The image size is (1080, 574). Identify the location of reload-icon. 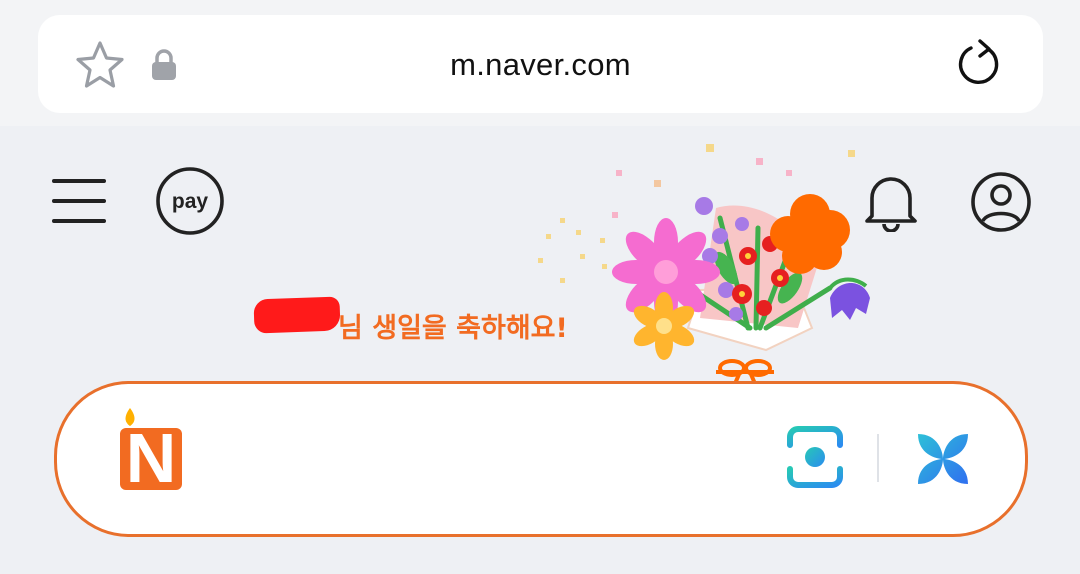
(981, 64).